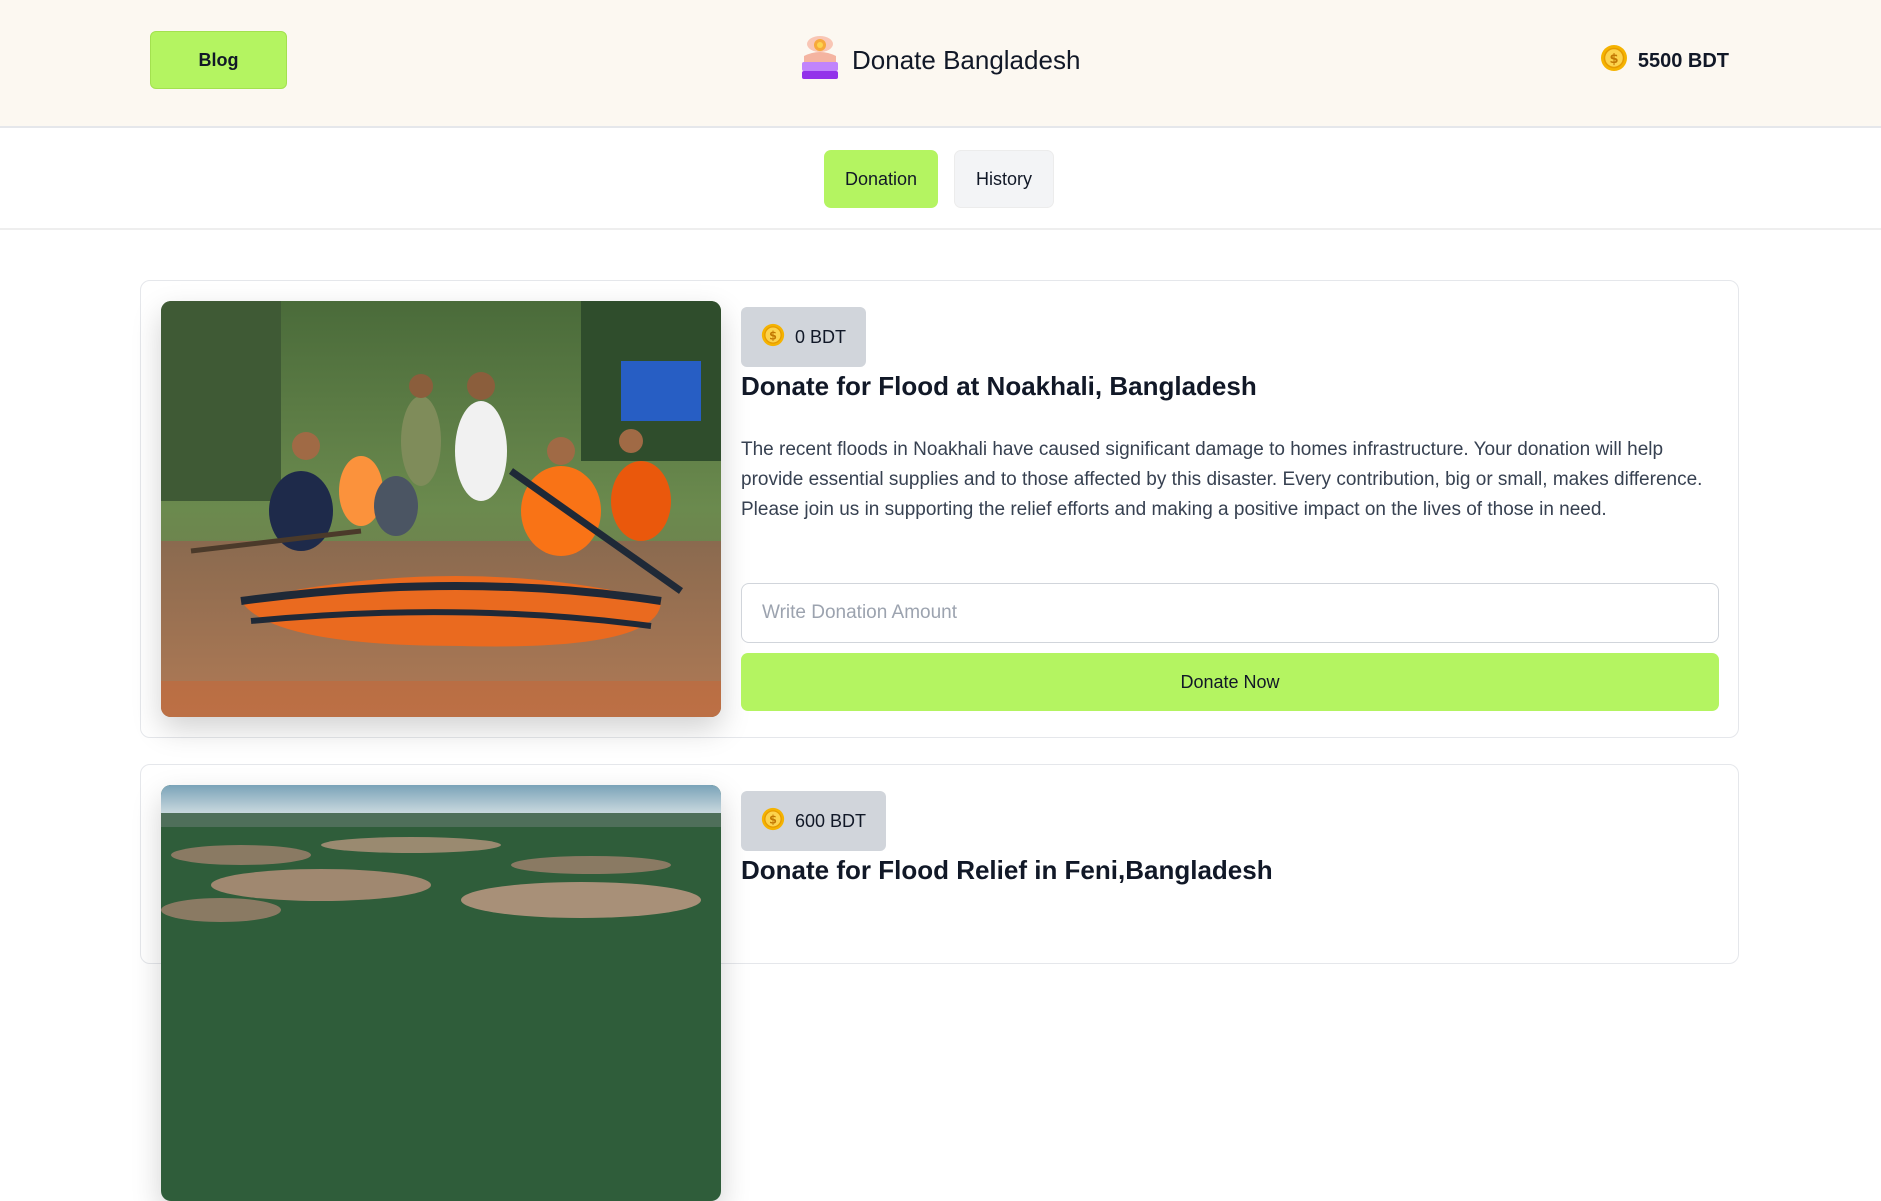 The height and width of the screenshot is (1201, 1881). What do you see at coordinates (218, 60) in the screenshot?
I see `blog-button: Blog` at bounding box center [218, 60].